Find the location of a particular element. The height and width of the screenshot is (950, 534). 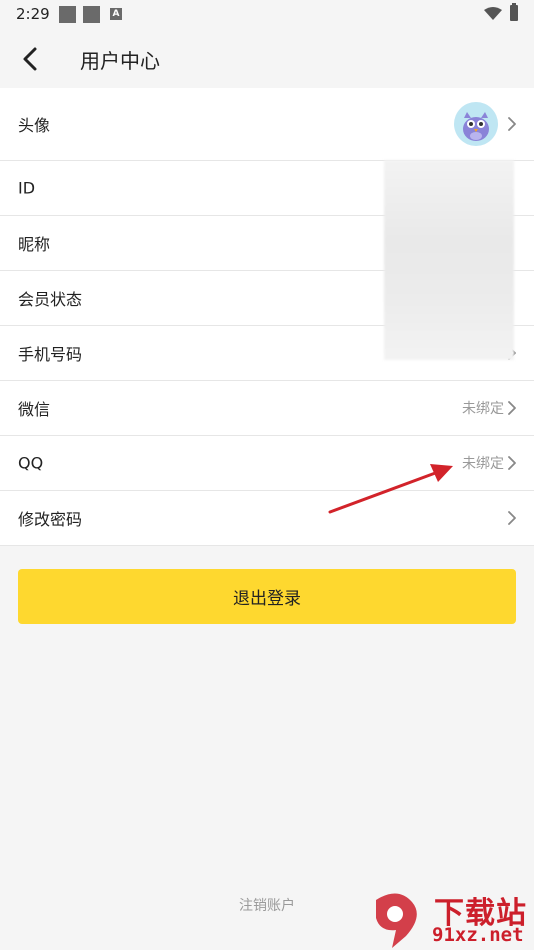

row-label: 头像 is located at coordinates (34, 125).